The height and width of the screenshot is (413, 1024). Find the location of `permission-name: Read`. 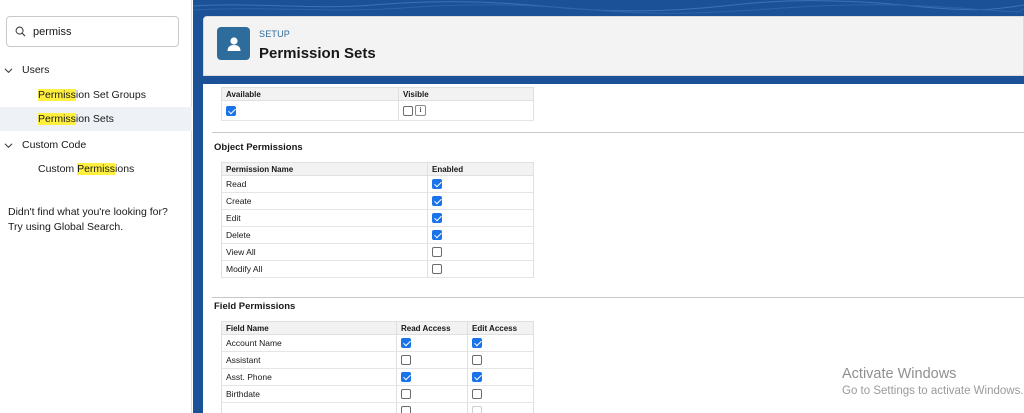

permission-name: Read is located at coordinates (236, 184).